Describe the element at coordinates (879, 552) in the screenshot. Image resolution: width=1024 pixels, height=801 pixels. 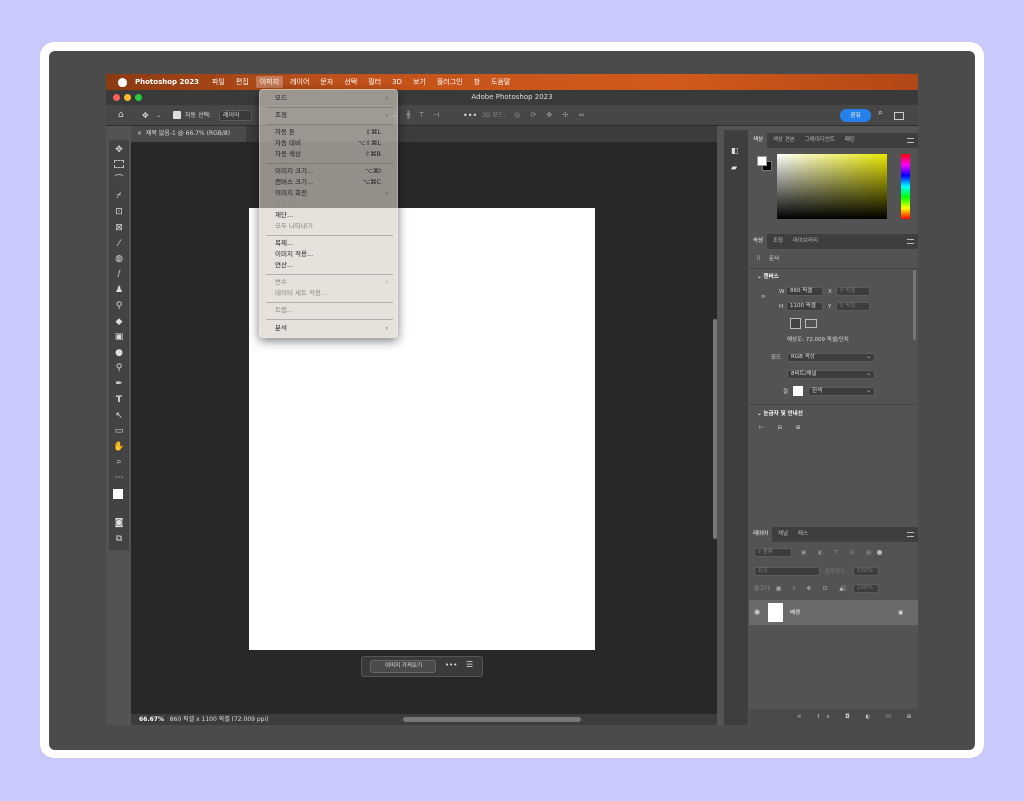
I see `filter-toggle-icon` at that location.